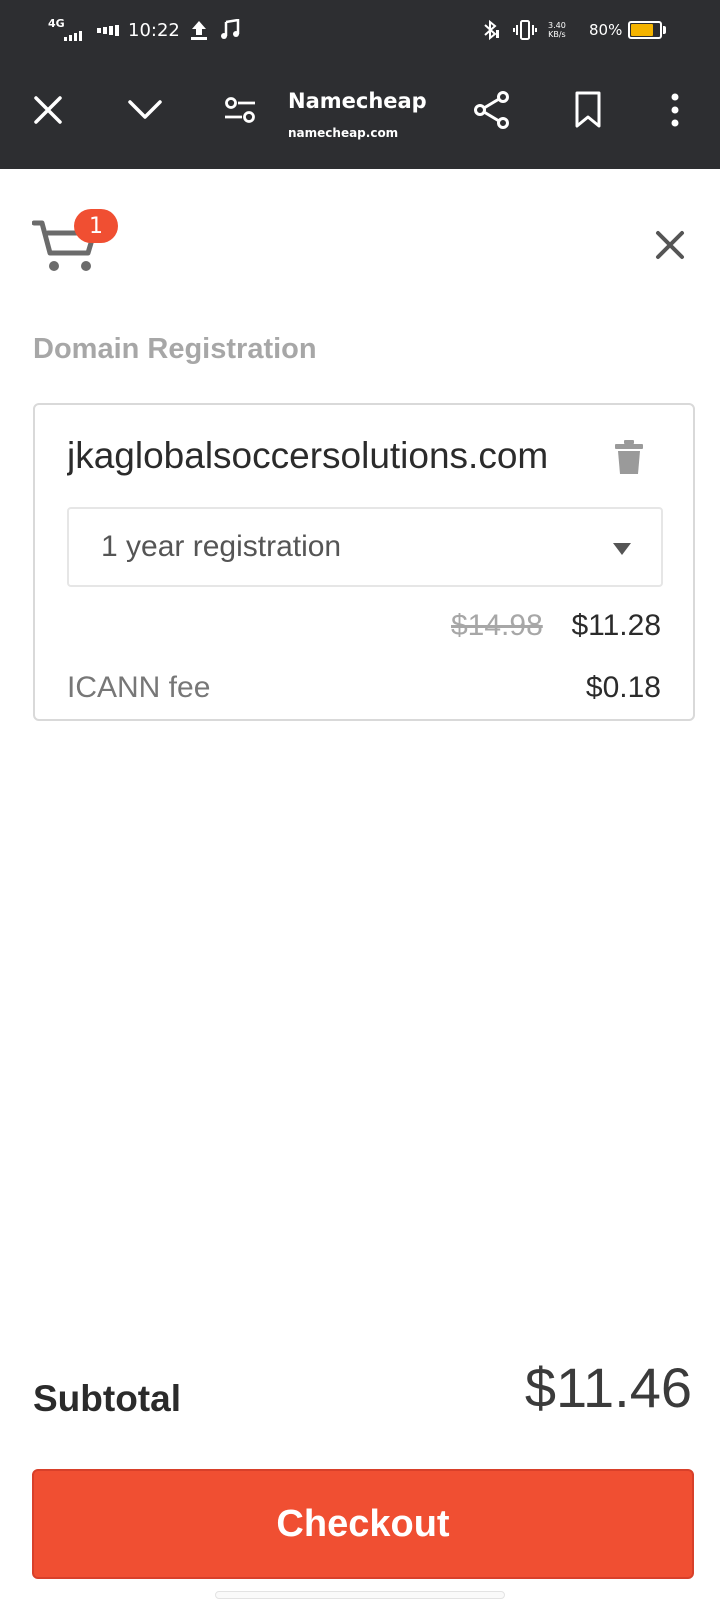  What do you see at coordinates (221, 546) in the screenshot?
I see `registration-term-value: 1 year registration` at bounding box center [221, 546].